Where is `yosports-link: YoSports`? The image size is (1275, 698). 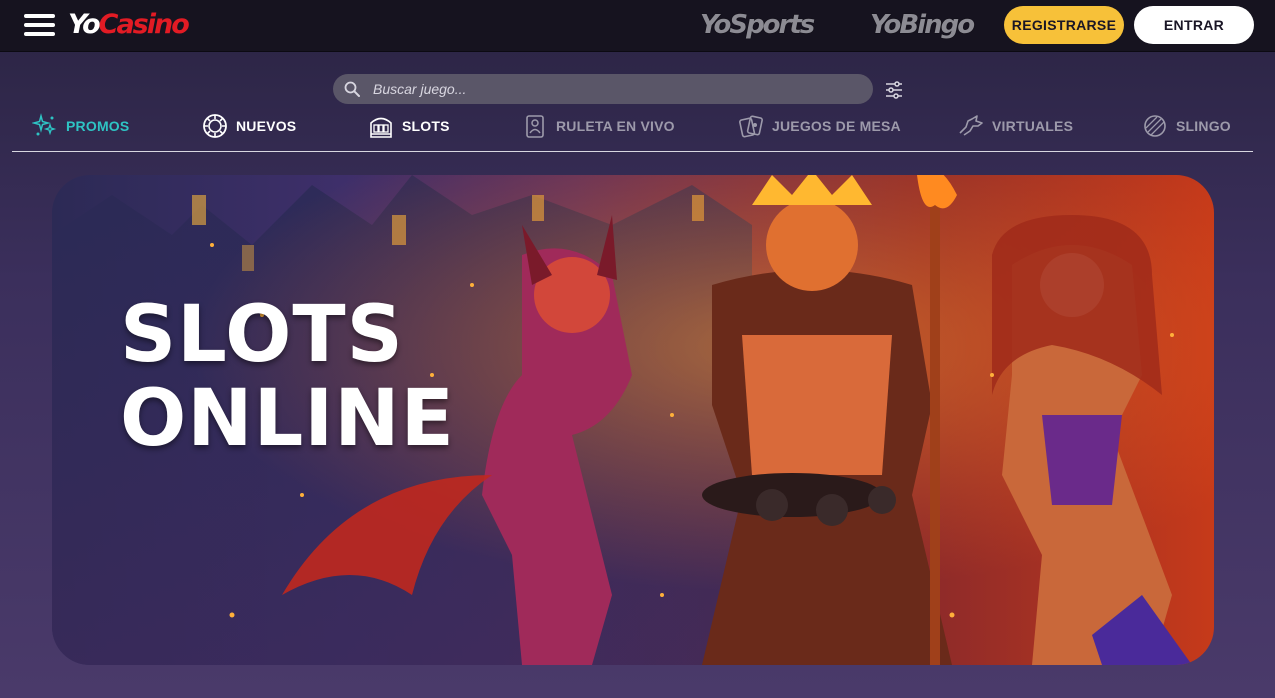
yosports-link: YoSports is located at coordinates (757, 25).